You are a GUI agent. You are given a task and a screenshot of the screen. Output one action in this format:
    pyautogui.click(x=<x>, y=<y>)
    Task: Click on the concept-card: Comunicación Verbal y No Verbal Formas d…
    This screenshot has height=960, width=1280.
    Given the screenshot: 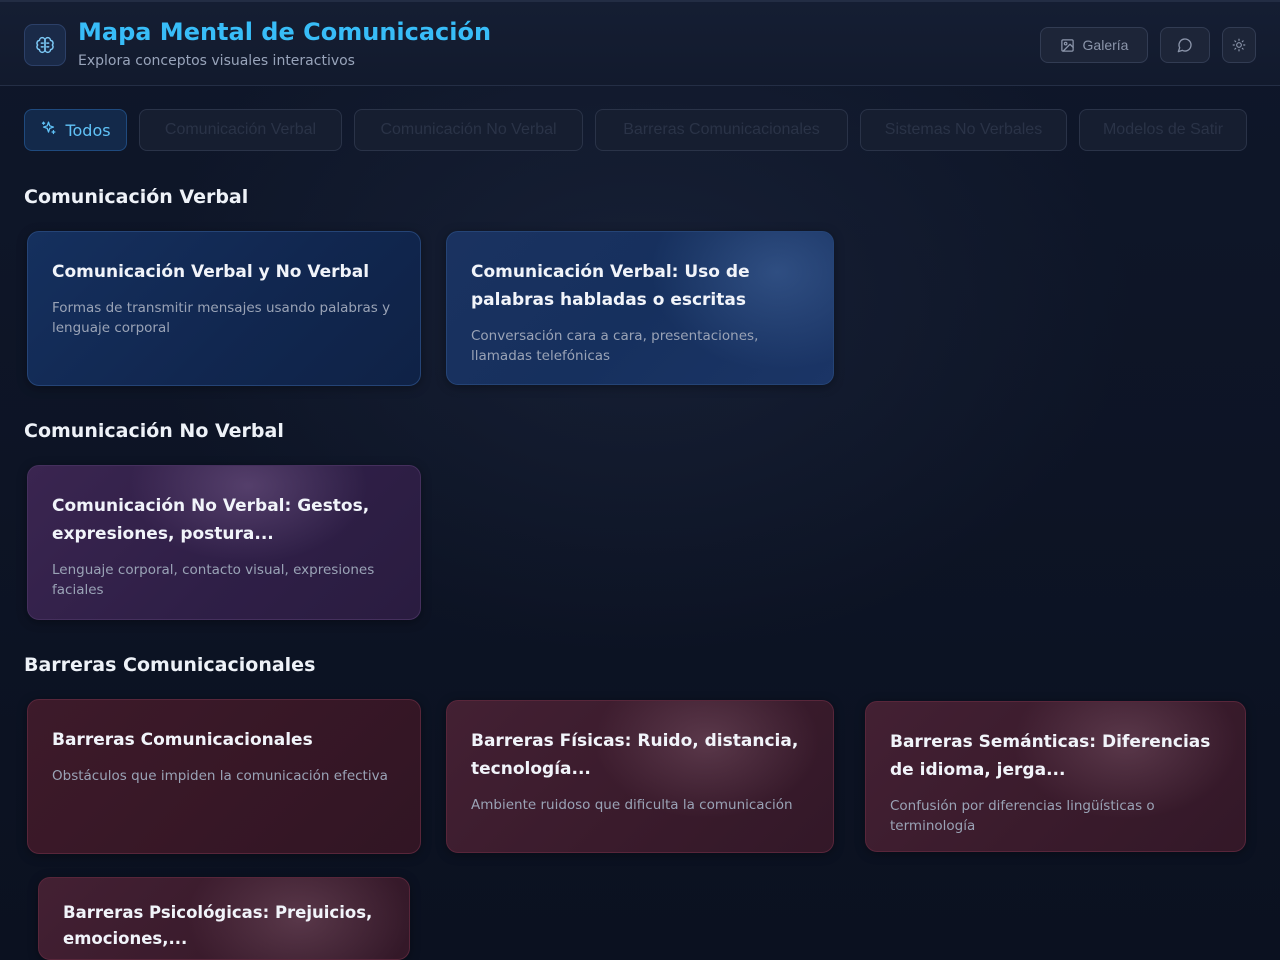 What is the action you would take?
    pyautogui.click(x=224, y=308)
    